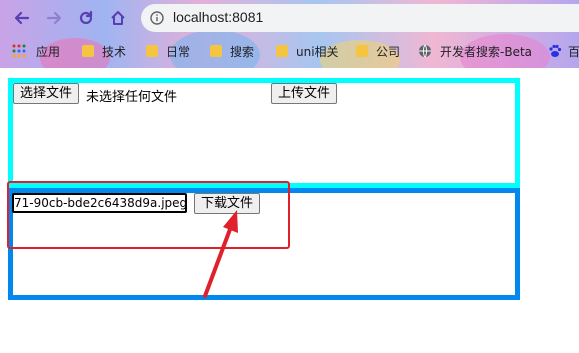 This screenshot has width=579, height=353. What do you see at coordinates (573, 51) in the screenshot?
I see `bookmark-label: 百` at bounding box center [573, 51].